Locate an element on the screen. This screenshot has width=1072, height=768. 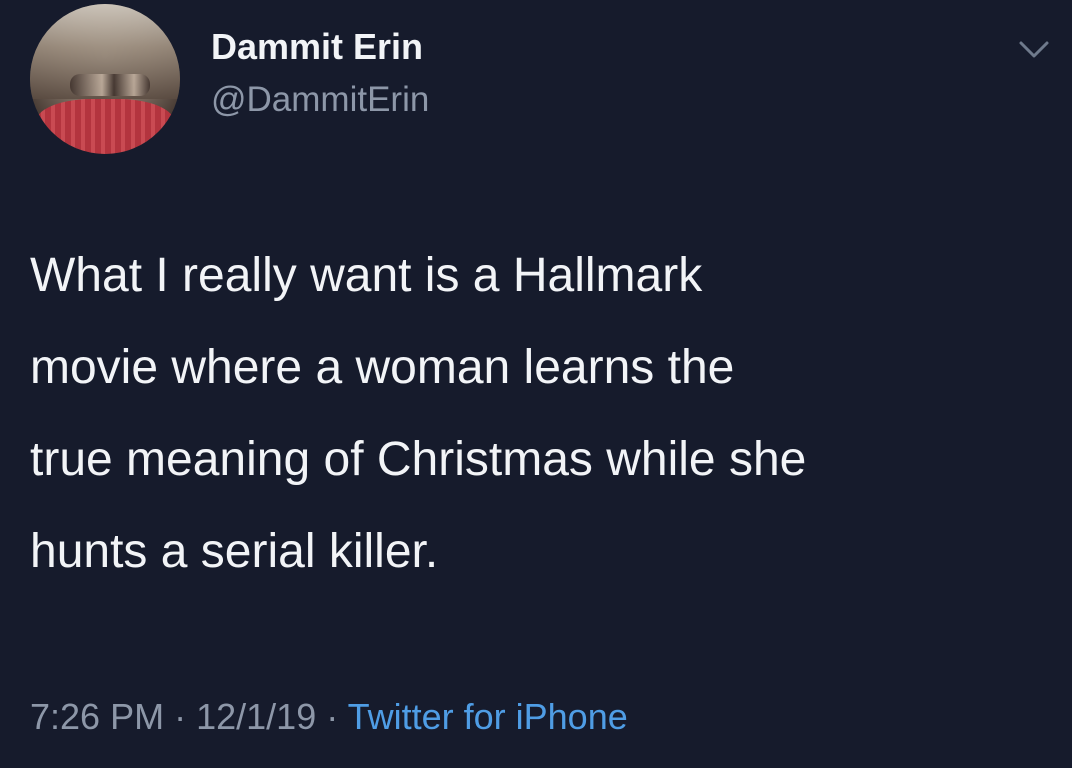
chevron-down-icon is located at coordinates (1034, 50).